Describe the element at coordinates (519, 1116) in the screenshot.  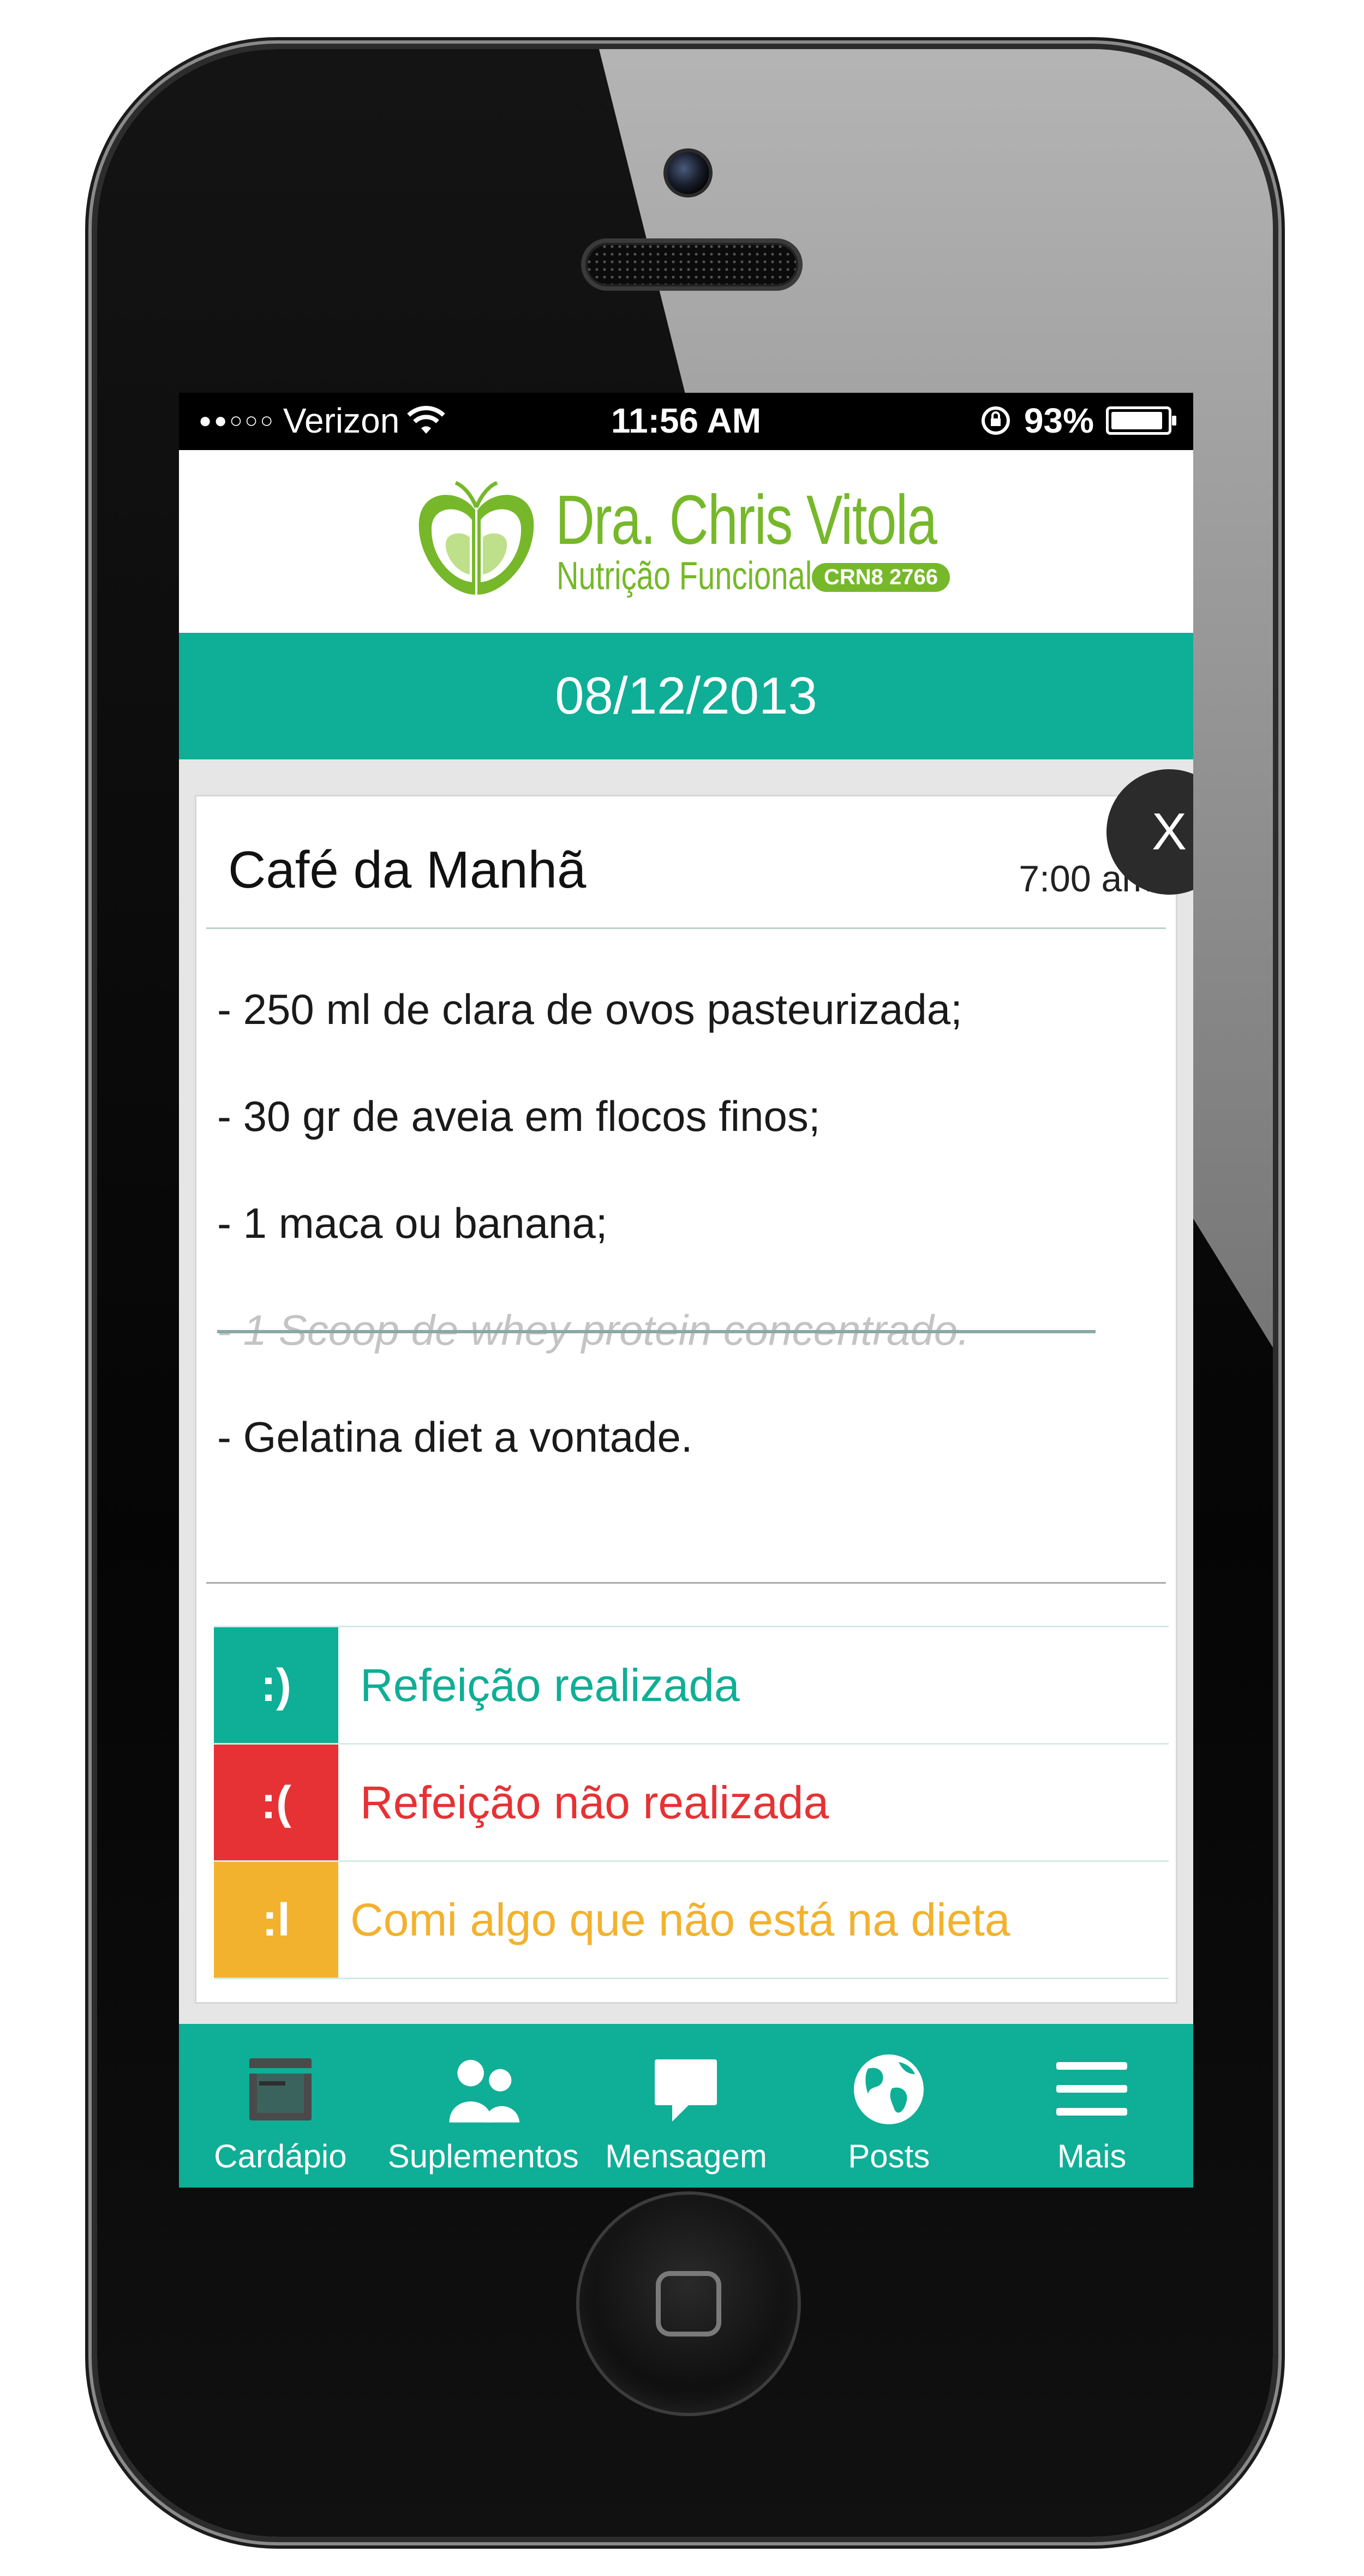
I see `meal-item: - 30 gr de aveia em flocos finos;` at that location.